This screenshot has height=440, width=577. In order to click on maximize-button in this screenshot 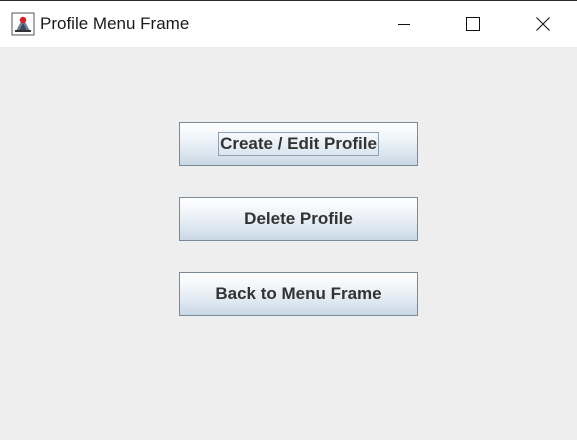, I will do `click(473, 24)`.